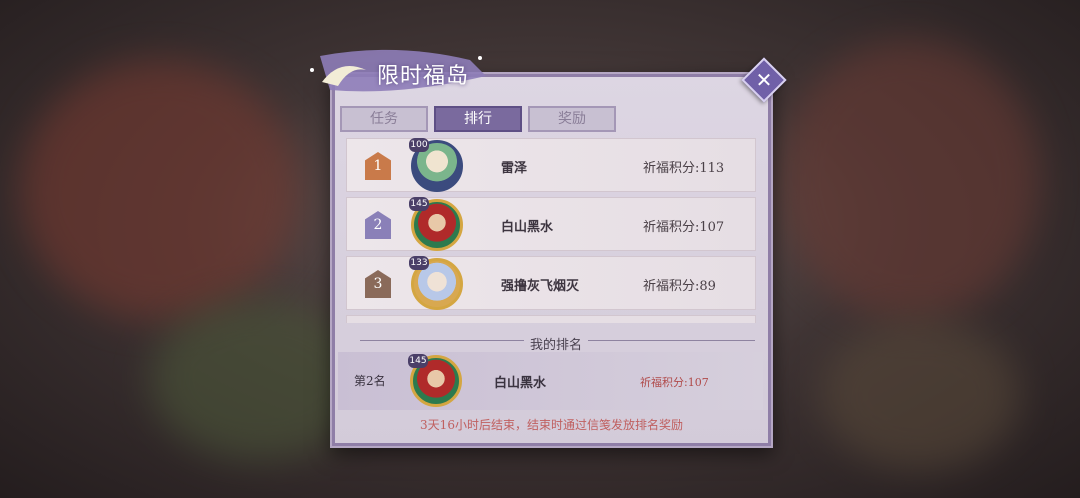 The width and height of the screenshot is (1080, 498). Describe the element at coordinates (551, 319) in the screenshot. I see `ranking-row-partial` at that location.